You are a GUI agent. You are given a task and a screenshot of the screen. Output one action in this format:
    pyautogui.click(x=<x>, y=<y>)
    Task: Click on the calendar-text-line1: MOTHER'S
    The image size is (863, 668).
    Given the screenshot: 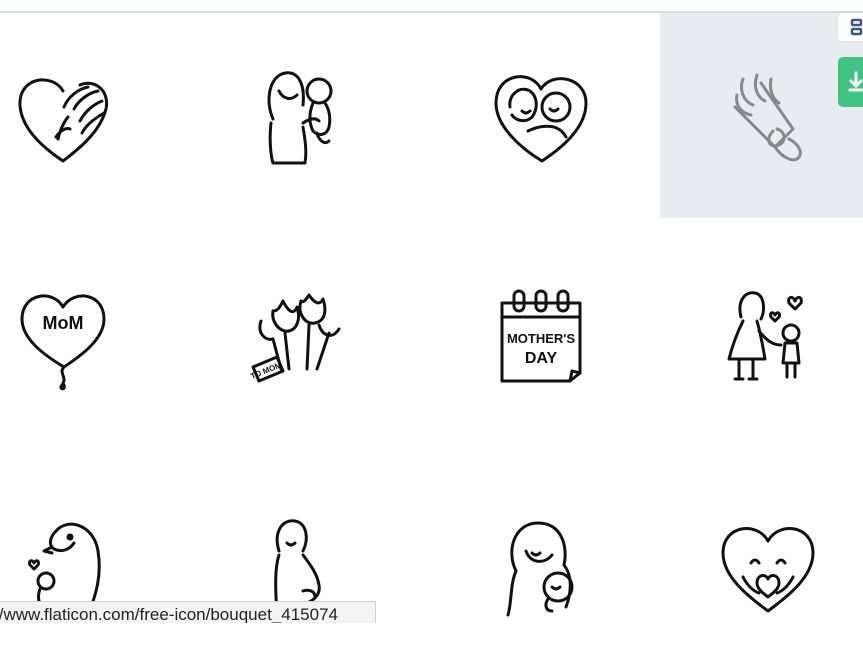 What is the action you would take?
    pyautogui.click(x=541, y=338)
    